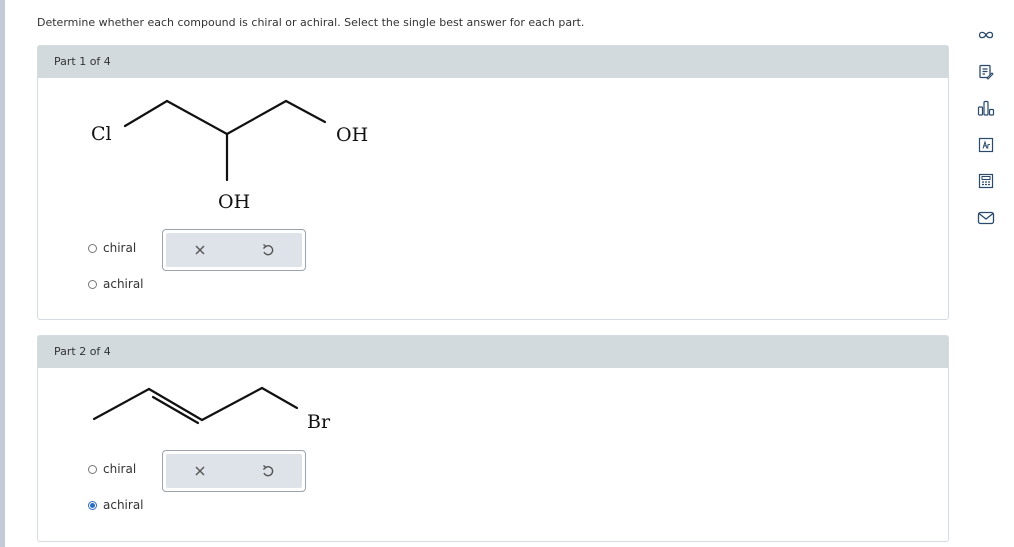  I want to click on notes-icon, so click(986, 72).